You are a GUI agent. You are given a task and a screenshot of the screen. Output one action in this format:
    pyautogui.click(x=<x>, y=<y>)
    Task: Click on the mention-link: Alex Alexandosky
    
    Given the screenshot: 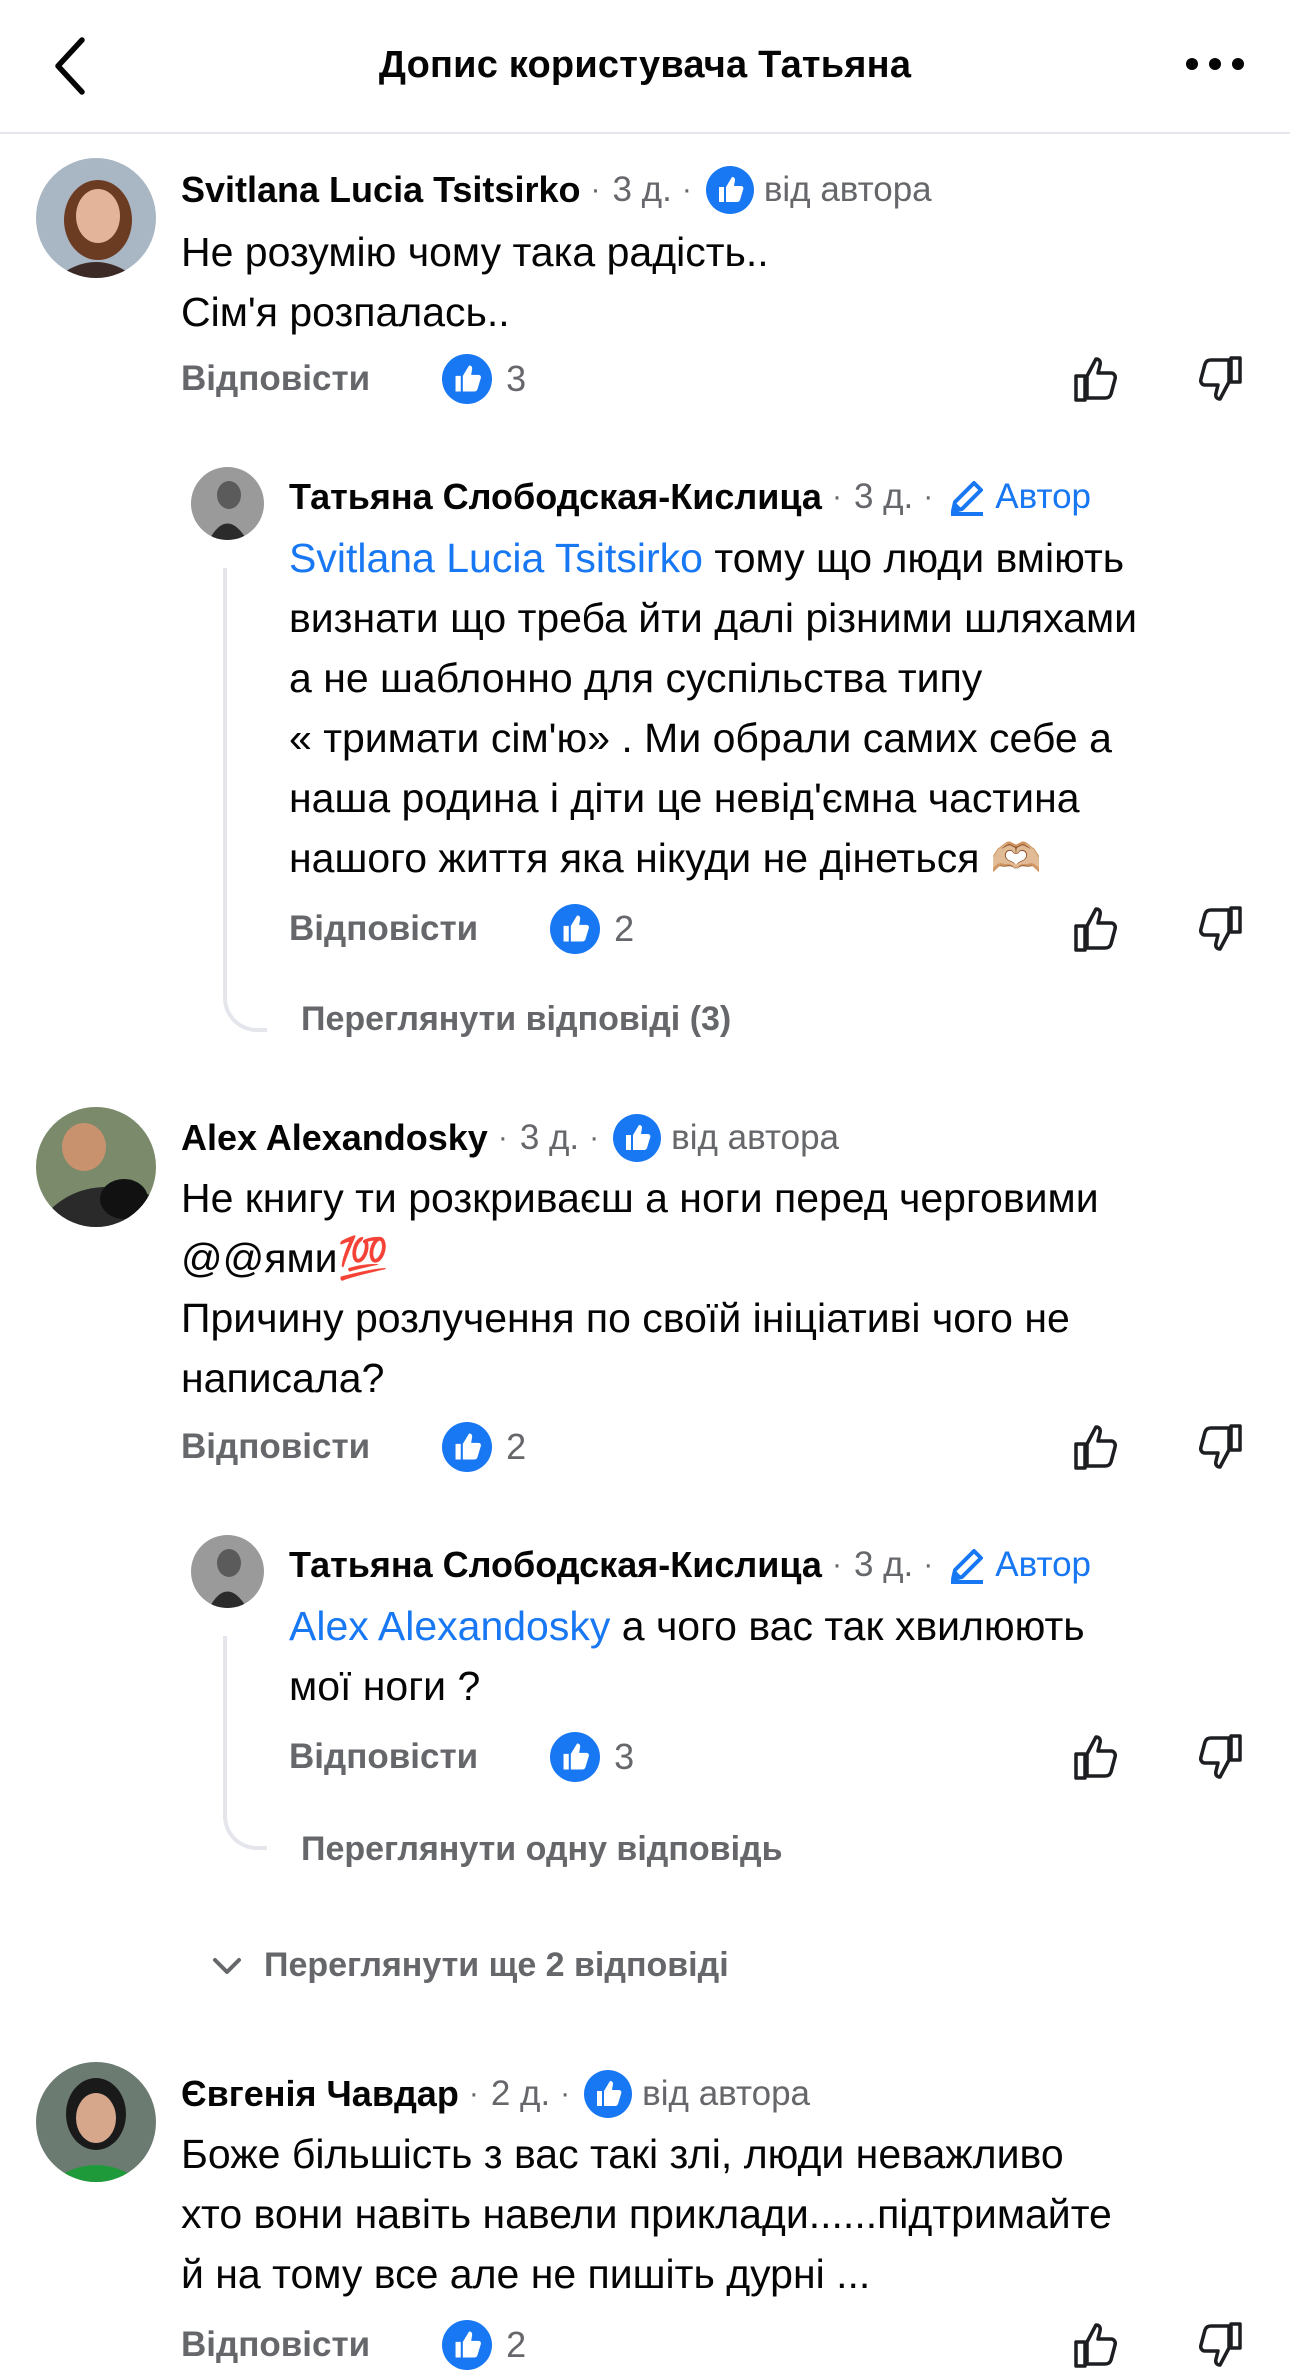 What is the action you would take?
    pyautogui.click(x=449, y=1626)
    